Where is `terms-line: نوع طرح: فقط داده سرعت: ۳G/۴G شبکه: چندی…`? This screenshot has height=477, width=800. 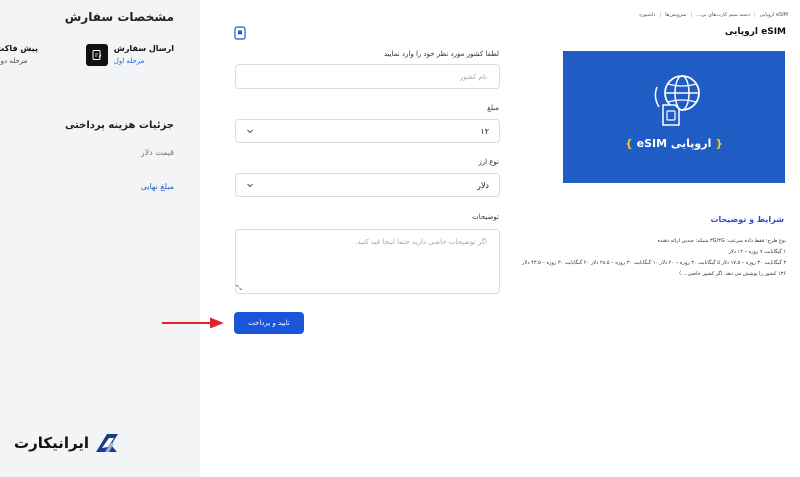 terms-line: نوع طرح: فقط داده سرعت: ۳G/۴G شبکه: چندی… is located at coordinates (721, 241).